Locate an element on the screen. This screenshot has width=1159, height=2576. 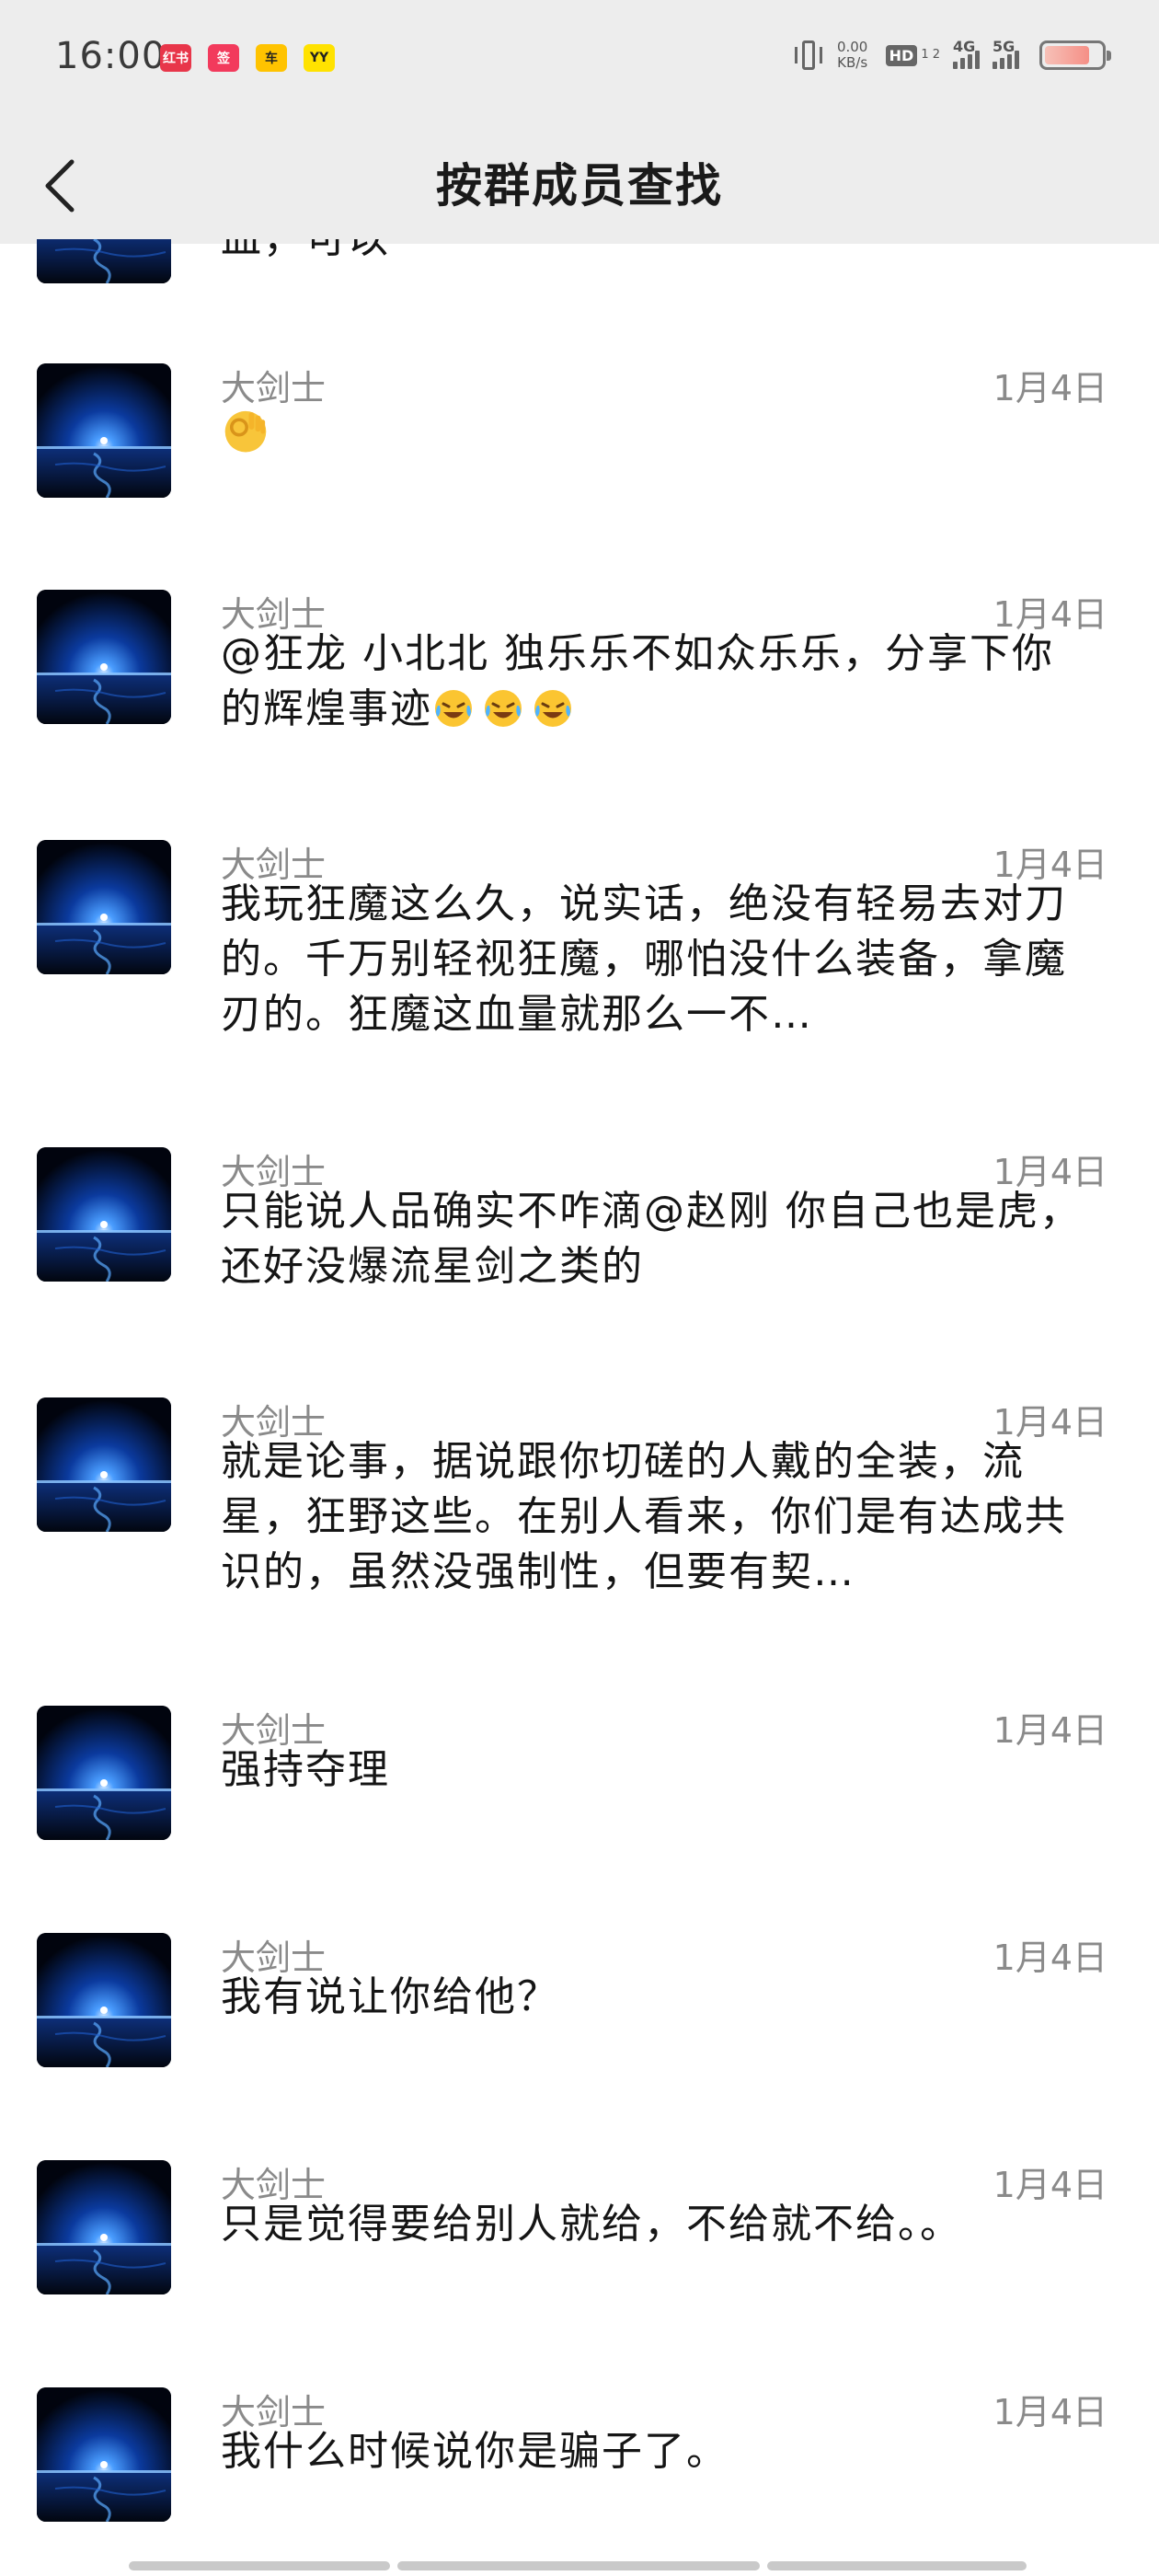
status-time: 16:00 is located at coordinates (110, 56).